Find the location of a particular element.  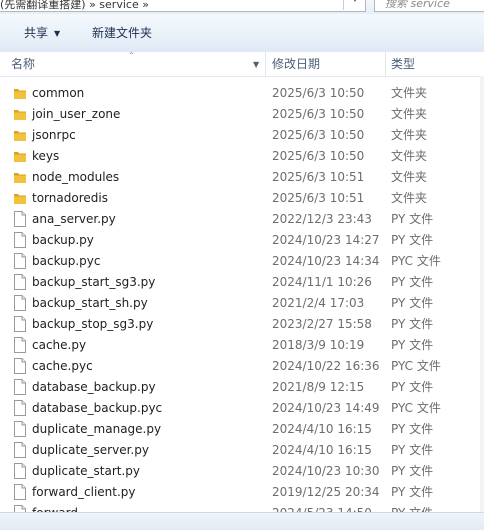

search-placeholder: 搜索 service is located at coordinates (417, 5).